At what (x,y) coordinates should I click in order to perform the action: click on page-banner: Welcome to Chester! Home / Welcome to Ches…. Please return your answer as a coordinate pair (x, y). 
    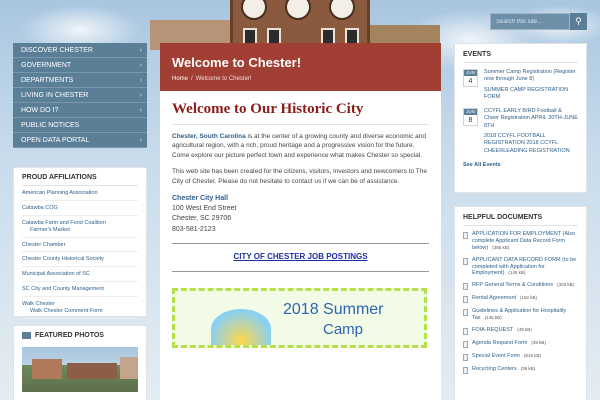
    Looking at the image, I should click on (300, 67).